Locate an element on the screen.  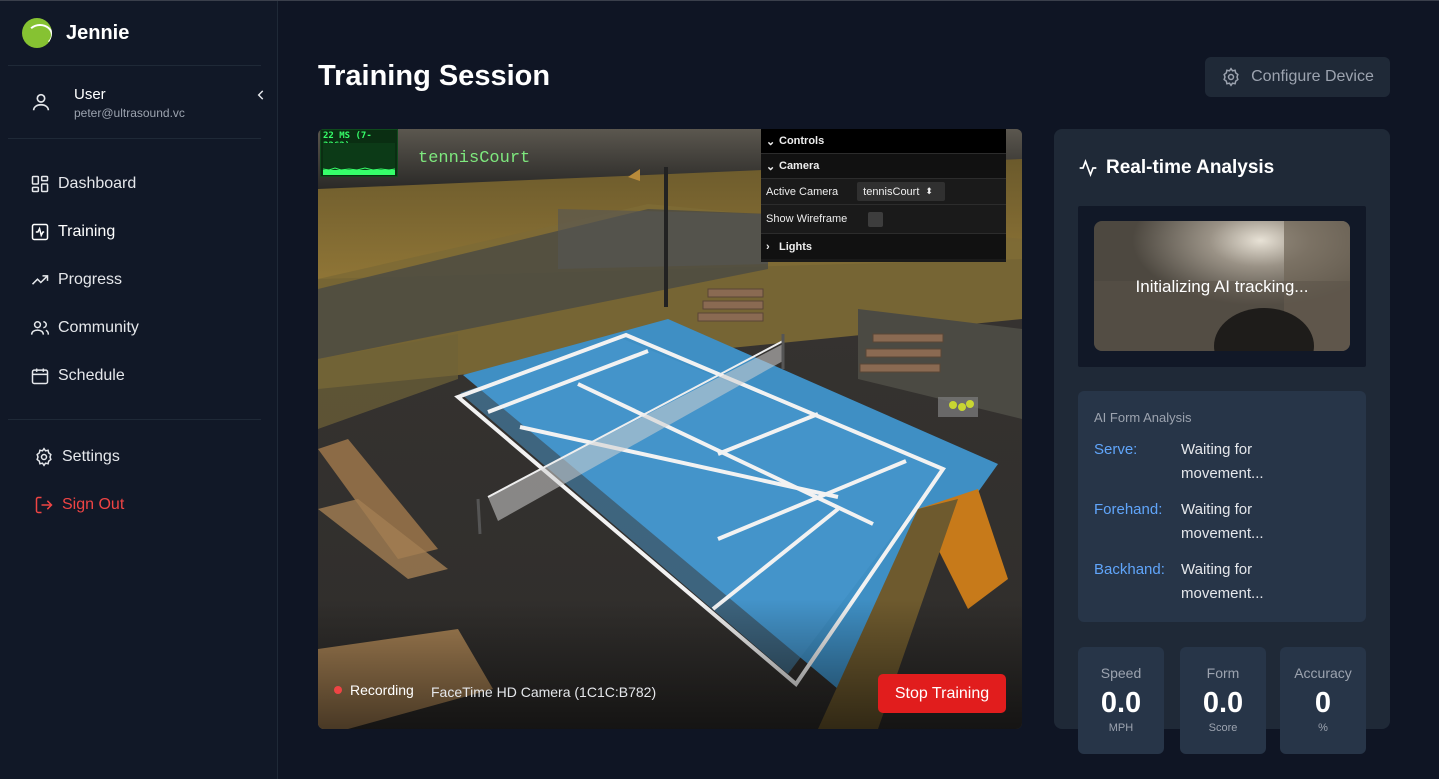
sidebar-item-dashboard: Dashboard is located at coordinates (83, 184).